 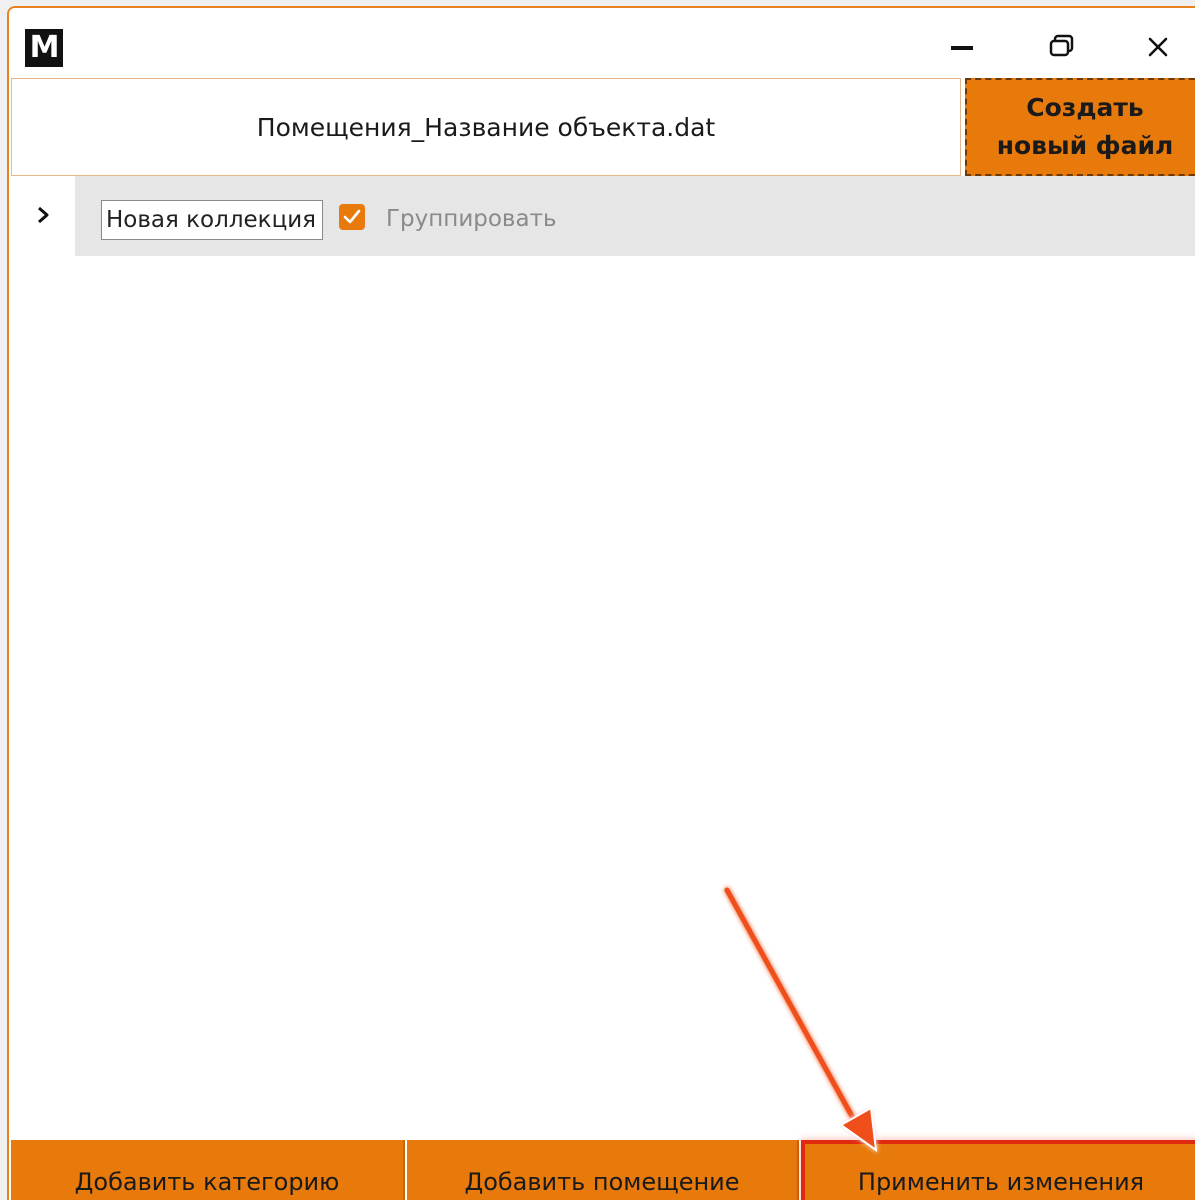 I want to click on minimize-button, so click(x=962, y=47).